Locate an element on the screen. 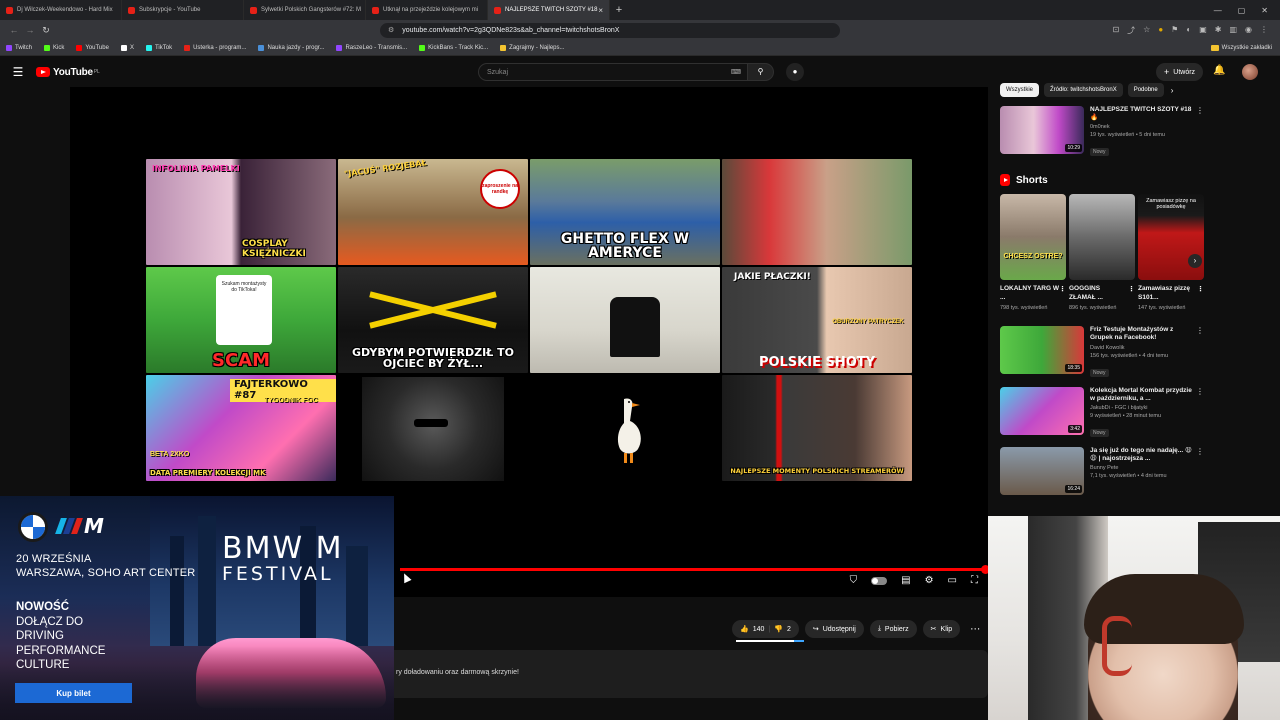 The width and height of the screenshot is (1280, 720). autoplay-toggle is located at coordinates (879, 580).